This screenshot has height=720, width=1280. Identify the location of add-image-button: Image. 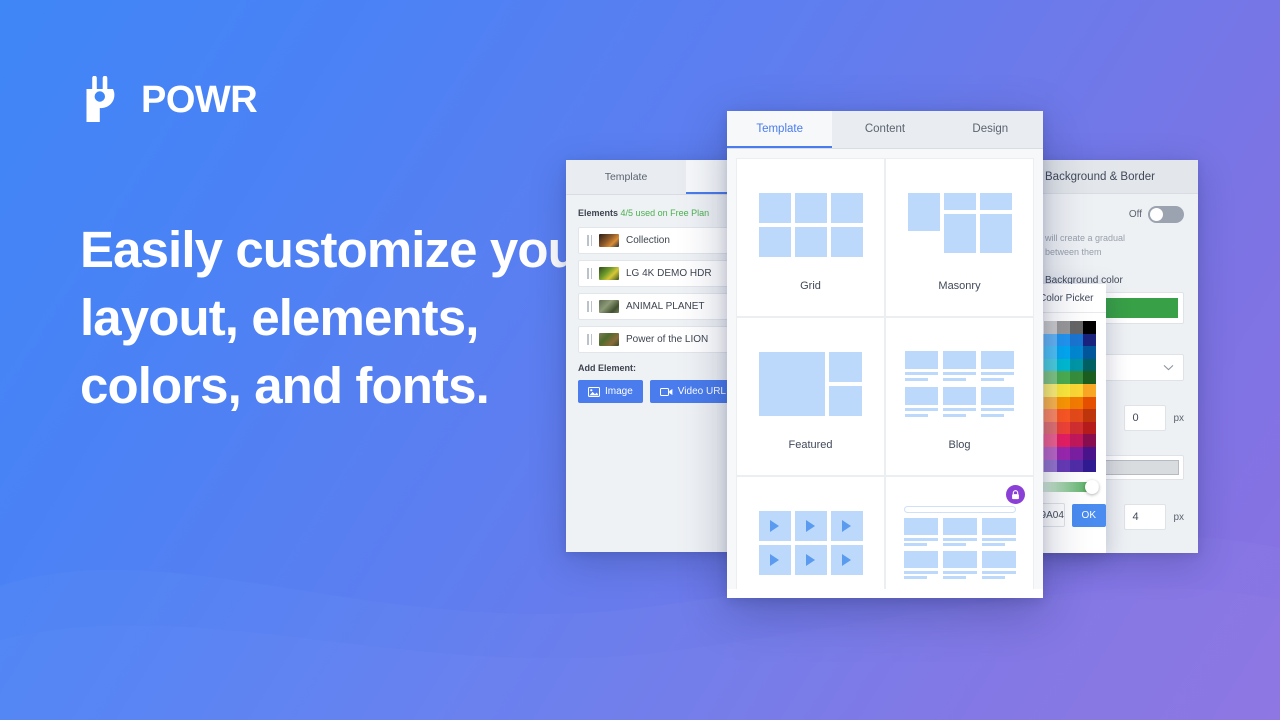
(610, 391).